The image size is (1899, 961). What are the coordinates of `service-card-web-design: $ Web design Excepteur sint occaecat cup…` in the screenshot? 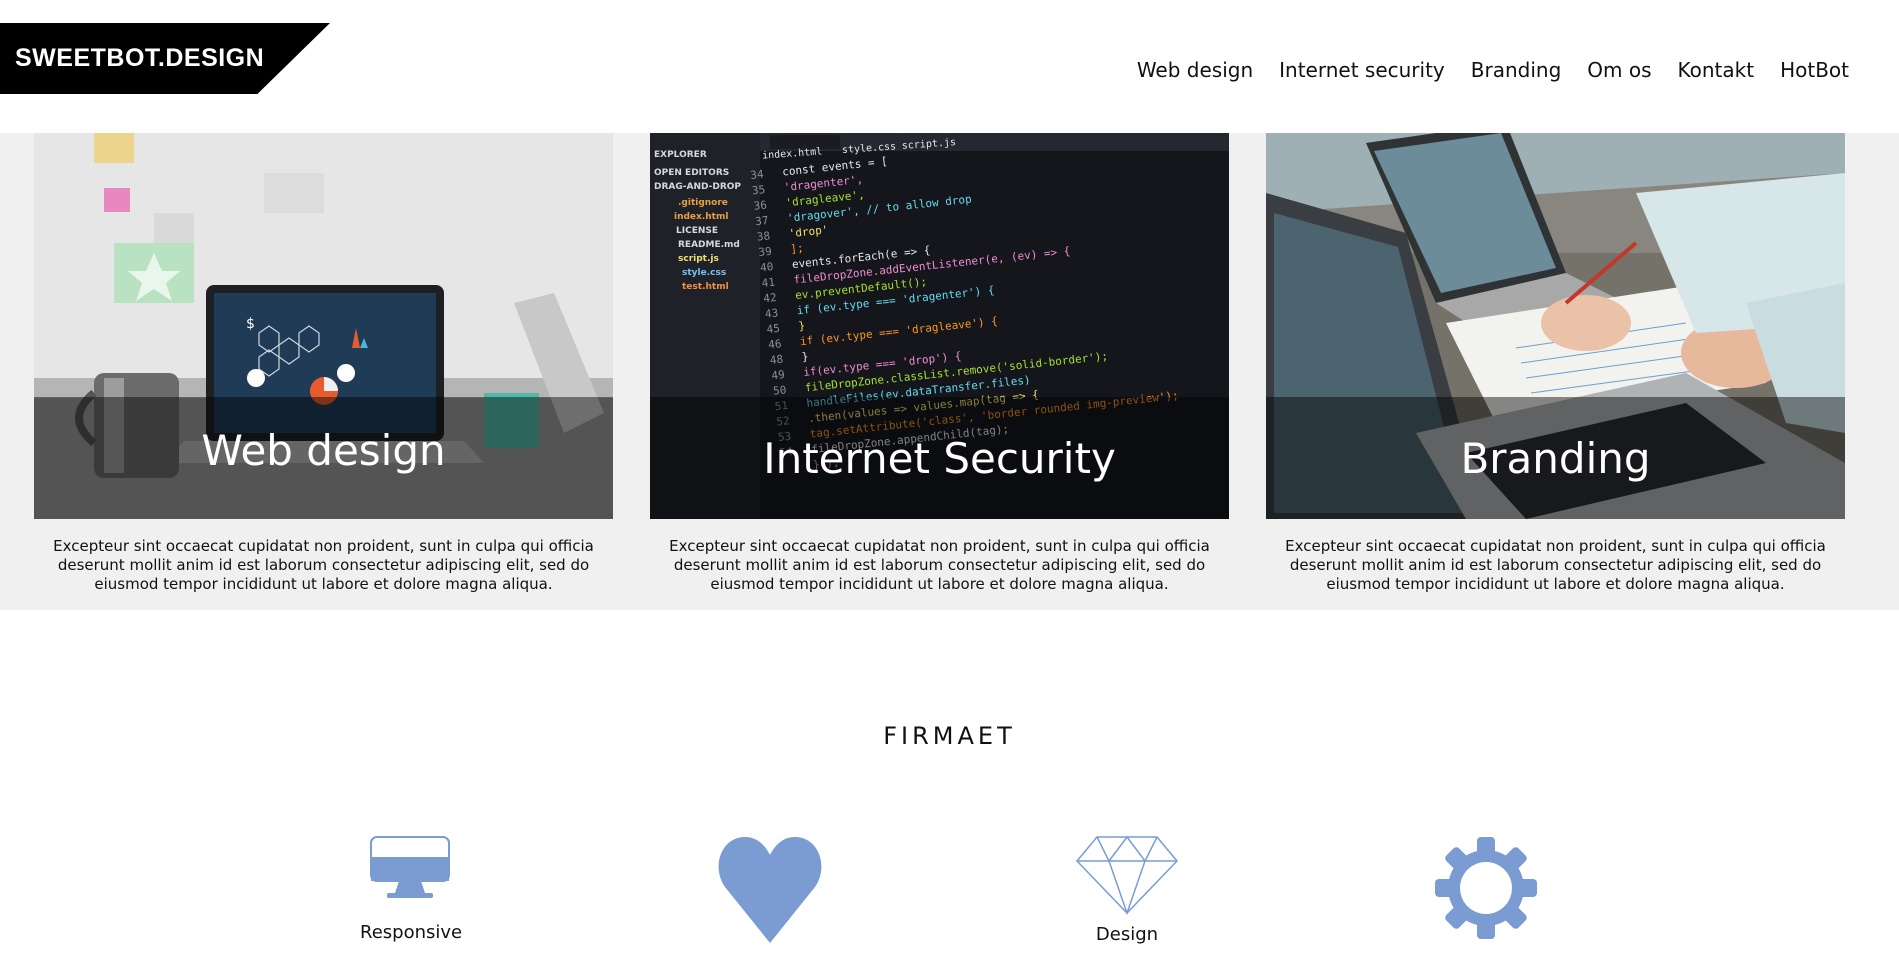 It's located at (323, 363).